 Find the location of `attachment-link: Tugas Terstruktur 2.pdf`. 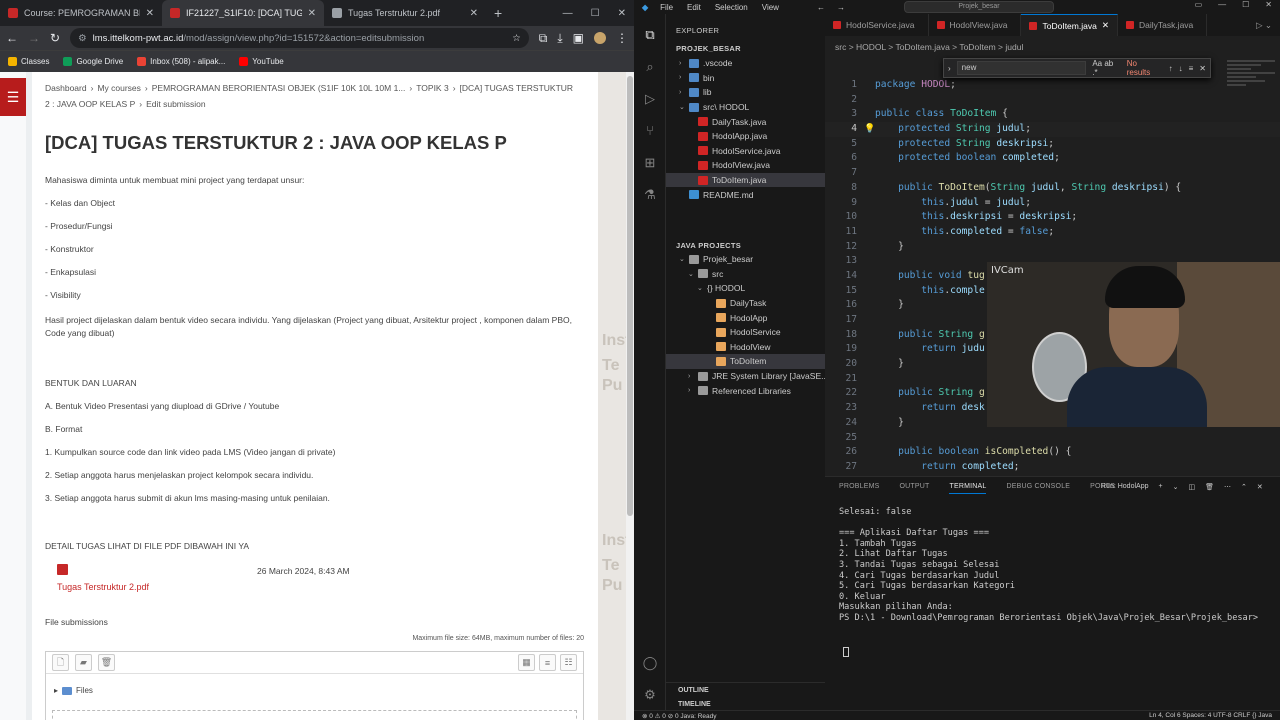

attachment-link: Tugas Terstruktur 2.pdf is located at coordinates (103, 587).